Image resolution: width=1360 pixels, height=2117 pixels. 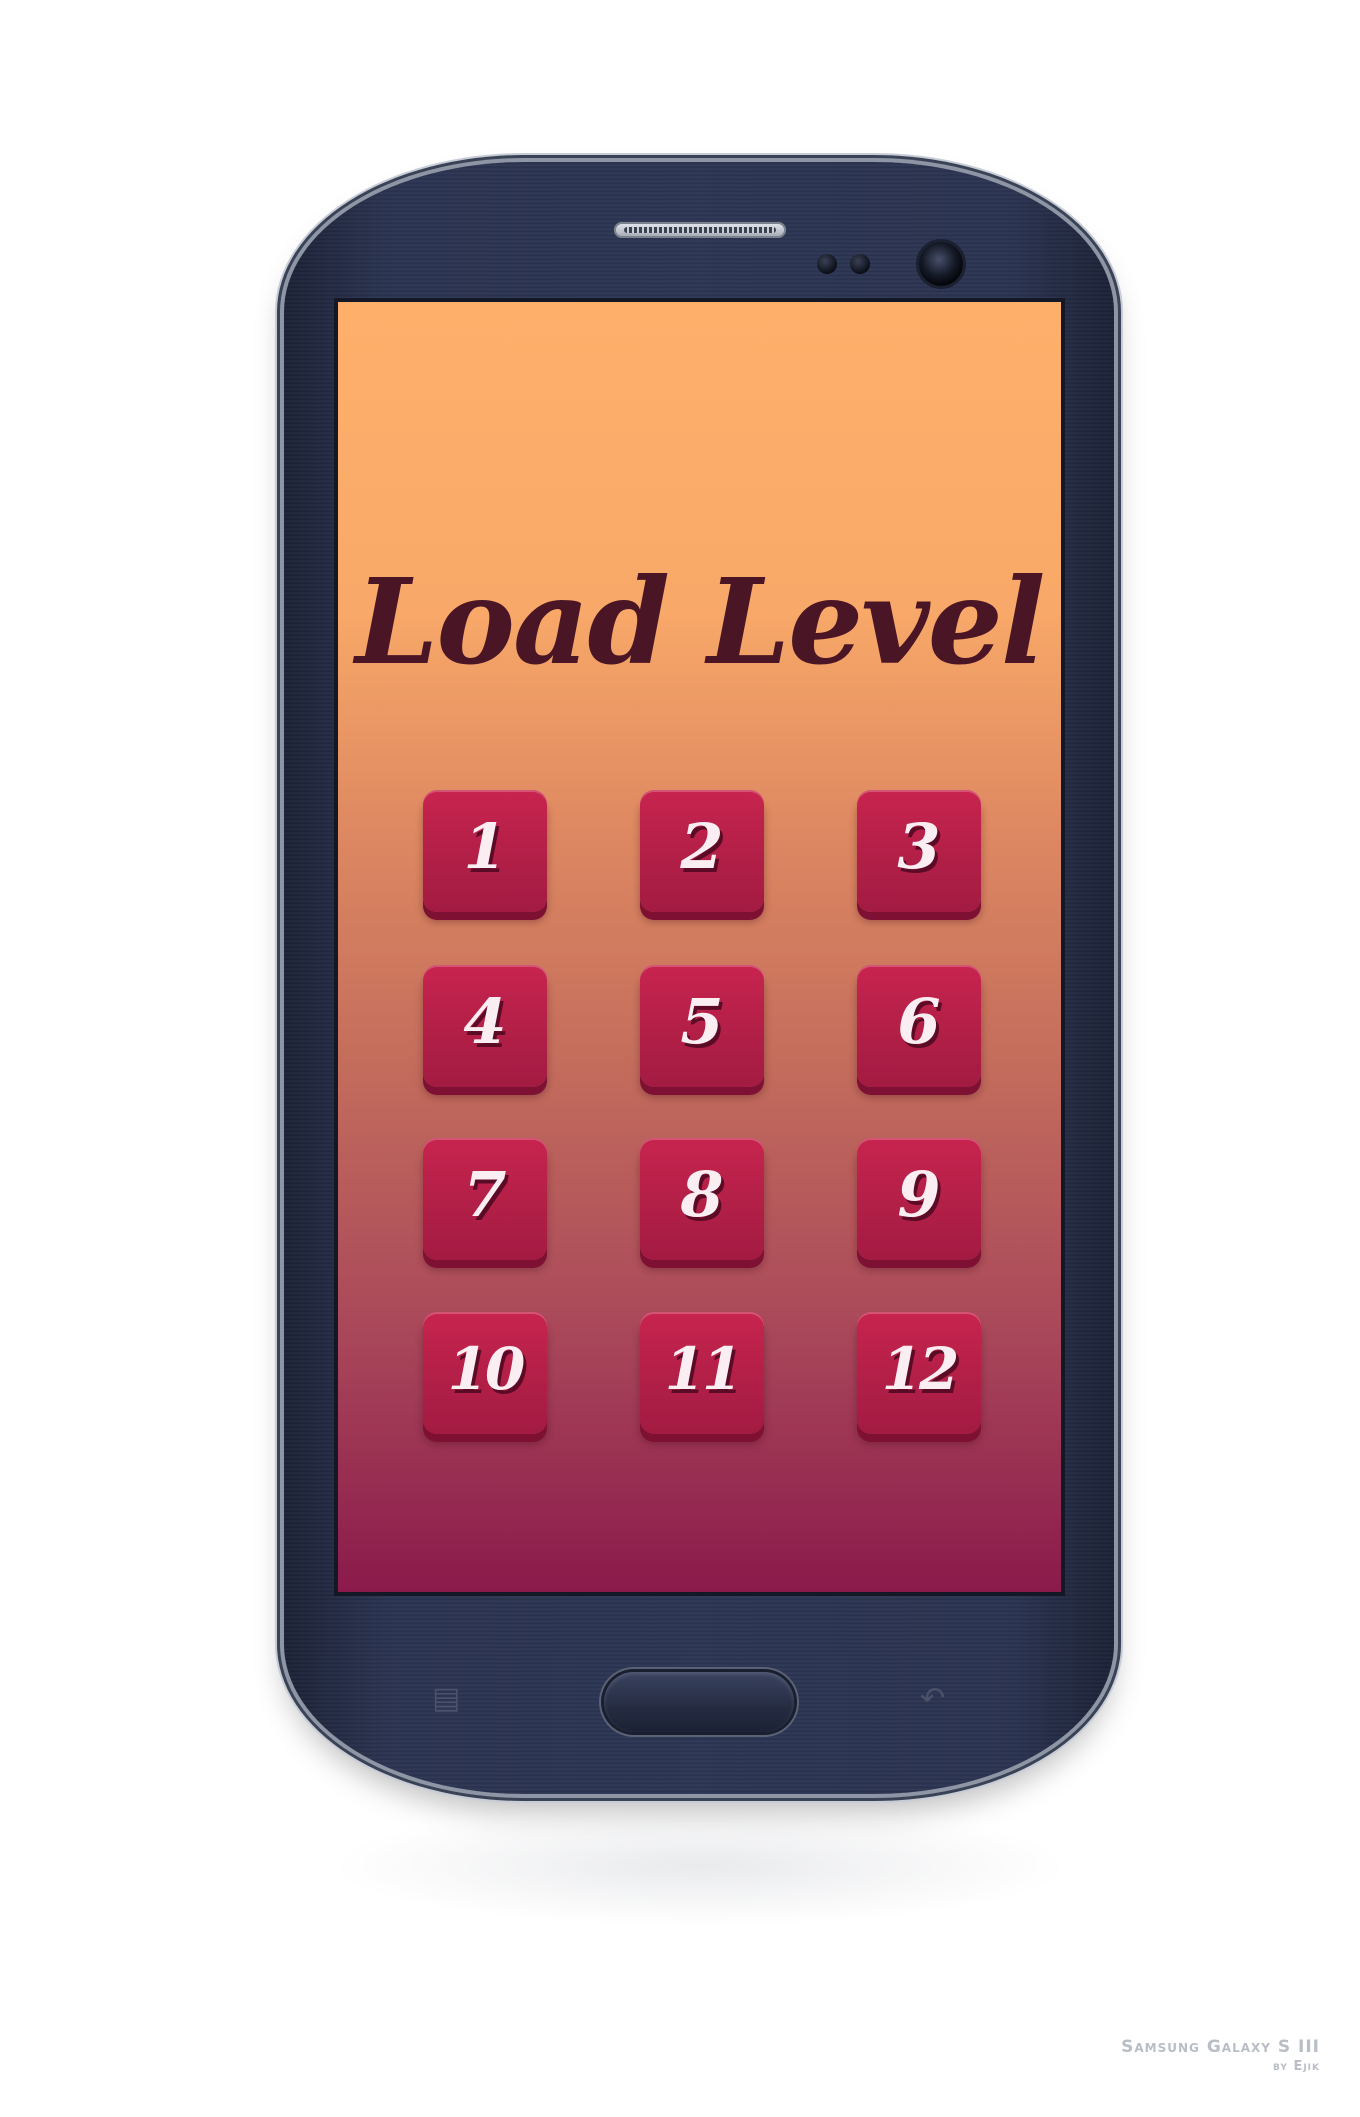 I want to click on level-number: 12, so click(x=920, y=1369).